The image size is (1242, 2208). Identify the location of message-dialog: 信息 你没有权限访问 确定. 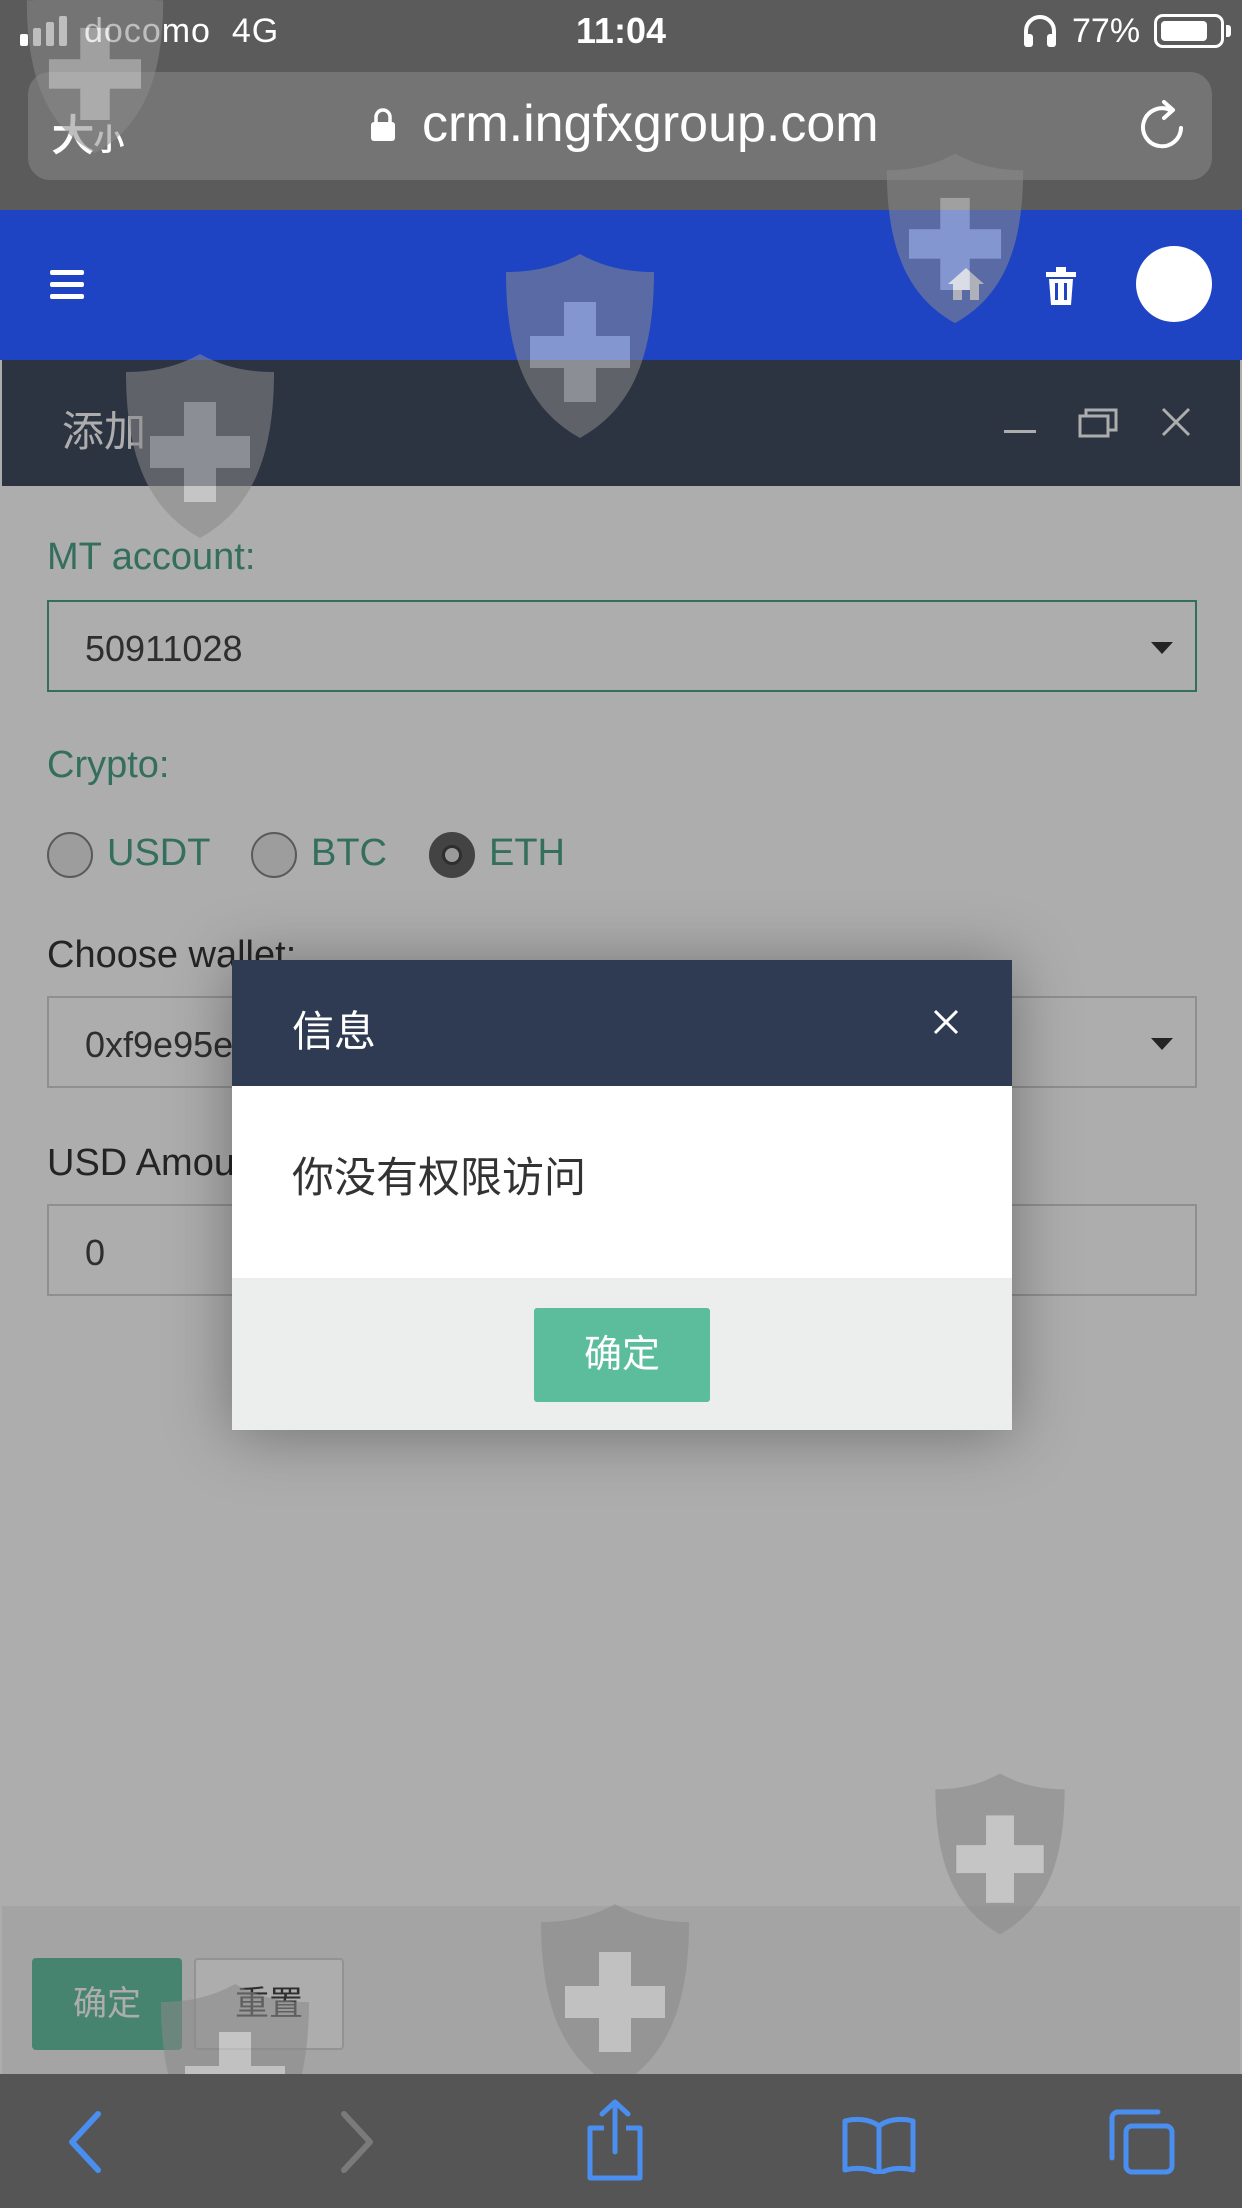
(622, 1195).